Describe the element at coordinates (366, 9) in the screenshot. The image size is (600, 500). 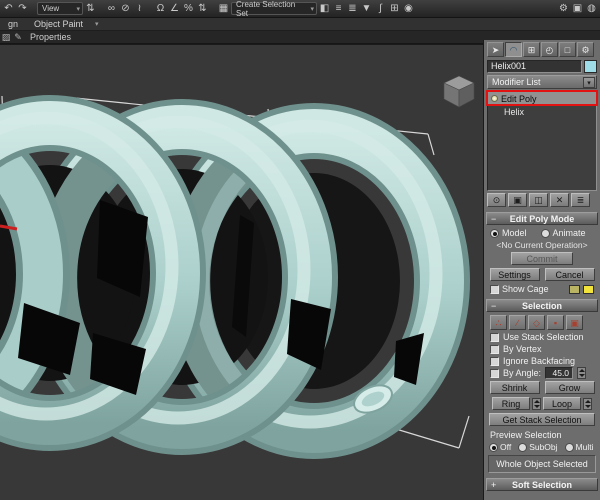
I see `ribbon-toggle-icon: ▼` at that location.